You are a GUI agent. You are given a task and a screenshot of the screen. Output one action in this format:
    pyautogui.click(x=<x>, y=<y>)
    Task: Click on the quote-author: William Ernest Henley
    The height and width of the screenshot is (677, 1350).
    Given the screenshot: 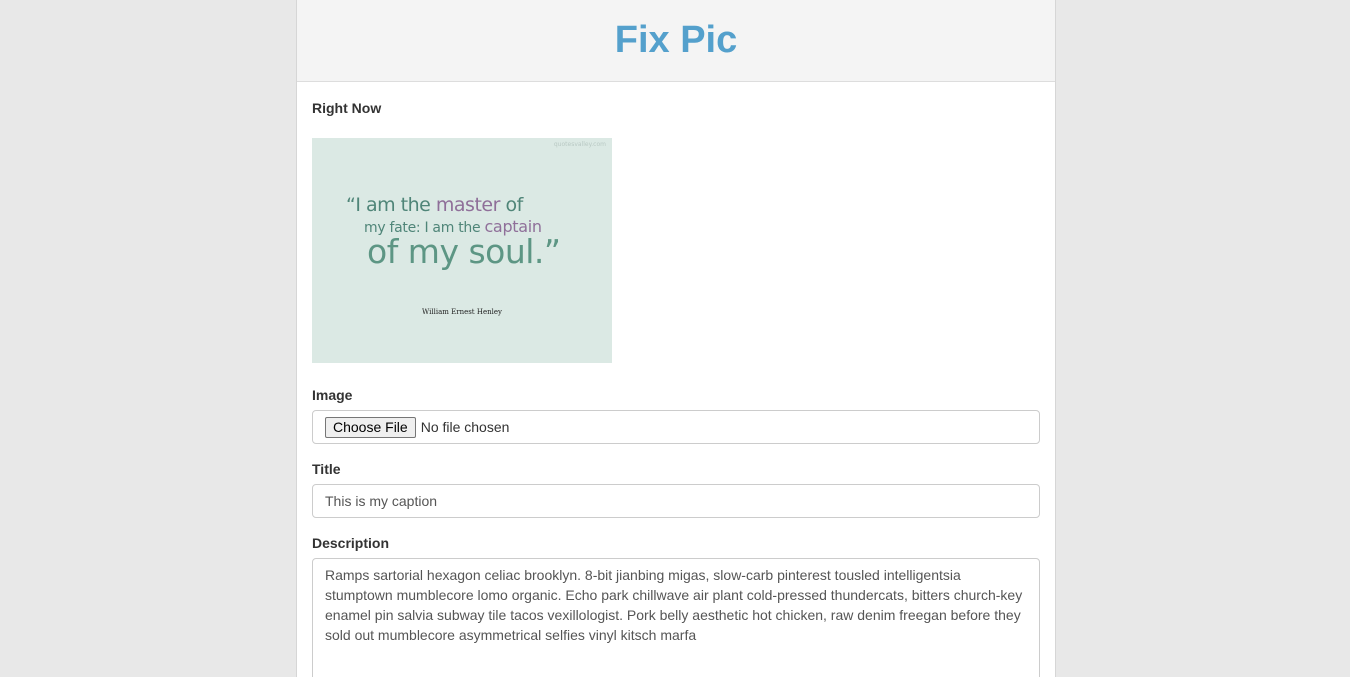 What is the action you would take?
    pyautogui.click(x=462, y=312)
    